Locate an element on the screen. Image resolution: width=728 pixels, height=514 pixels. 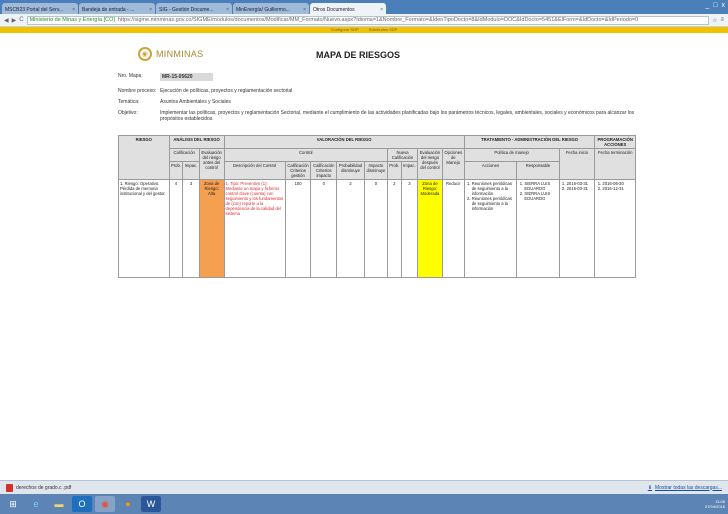
cell-impact2: 3 is located at coordinates (409, 228).